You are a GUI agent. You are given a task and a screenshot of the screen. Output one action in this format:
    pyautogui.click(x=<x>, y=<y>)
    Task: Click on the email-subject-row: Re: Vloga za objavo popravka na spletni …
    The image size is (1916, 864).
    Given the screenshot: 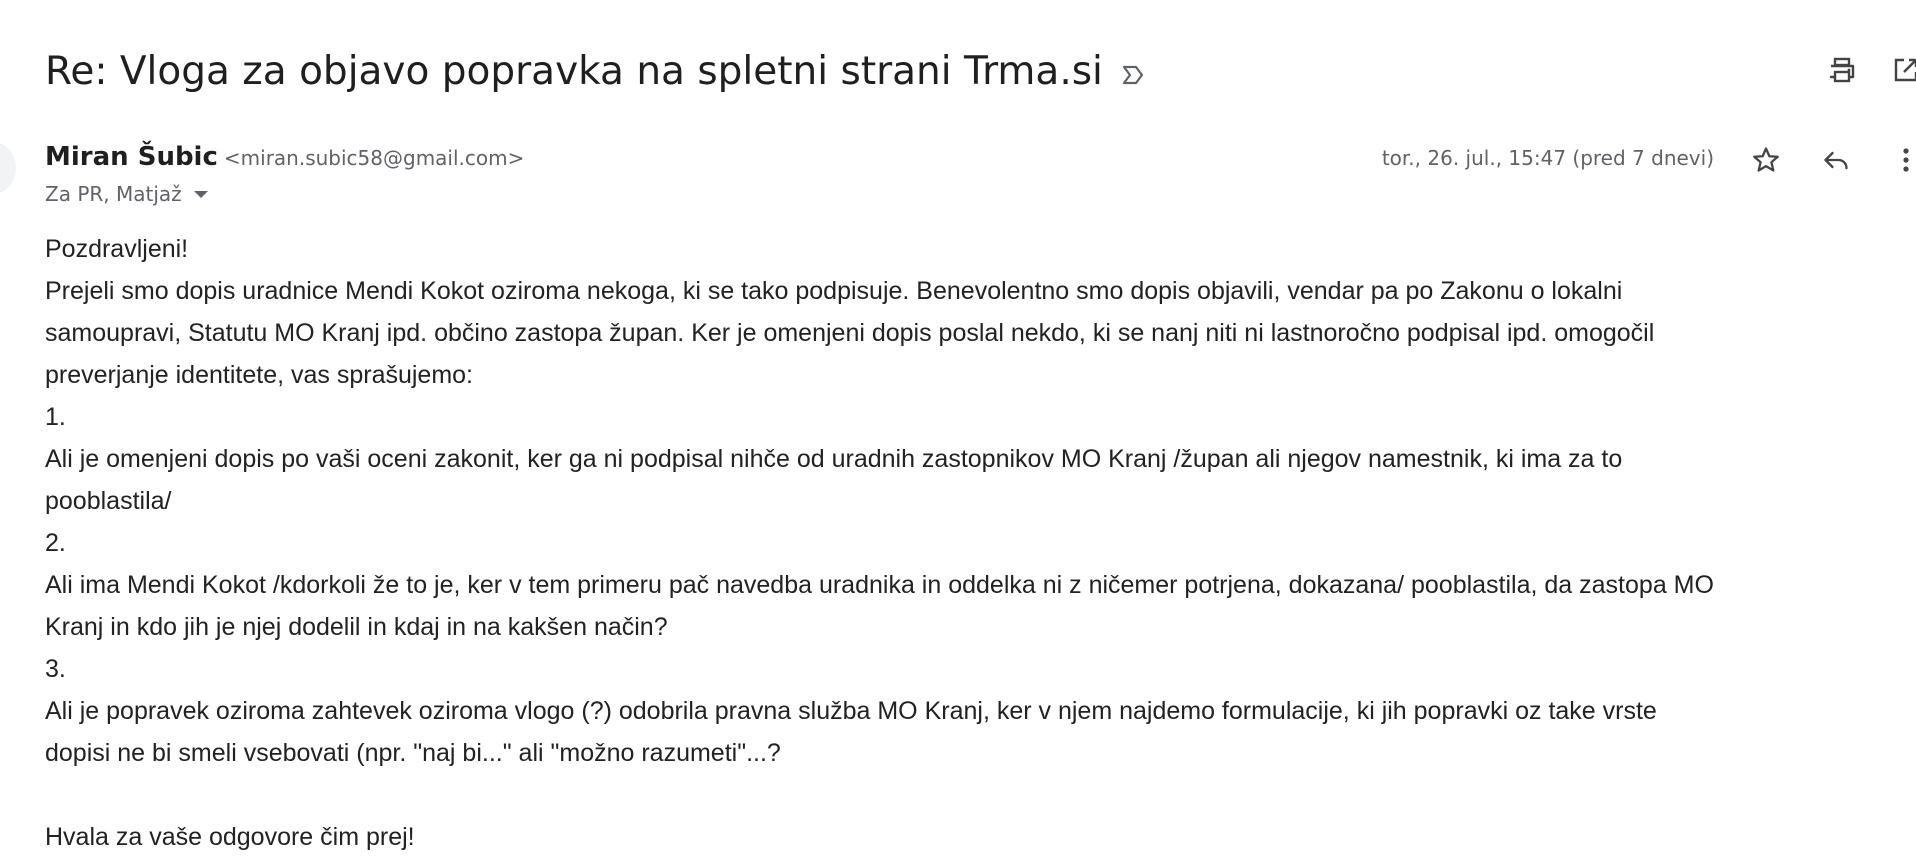 What is the action you would take?
    pyautogui.click(x=595, y=72)
    